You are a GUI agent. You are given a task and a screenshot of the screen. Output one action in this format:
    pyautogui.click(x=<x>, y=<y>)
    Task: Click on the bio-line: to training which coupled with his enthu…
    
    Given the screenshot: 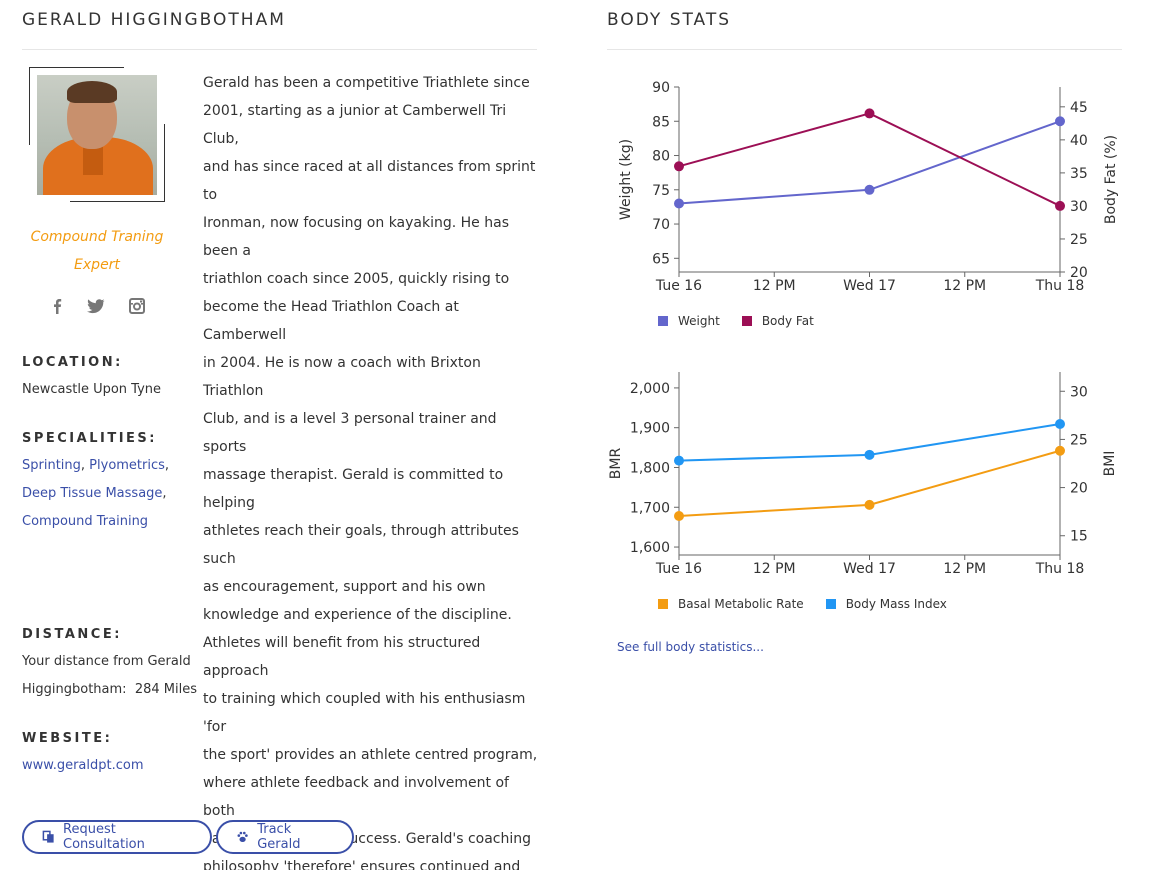 What is the action you would take?
    pyautogui.click(x=364, y=713)
    